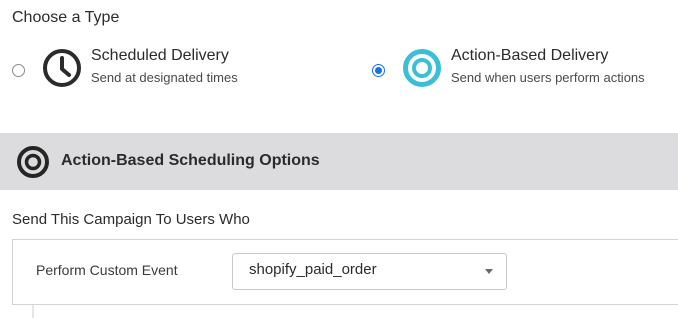 The width and height of the screenshot is (678, 318). I want to click on choose-type-heading: Choose a Type, so click(66, 17).